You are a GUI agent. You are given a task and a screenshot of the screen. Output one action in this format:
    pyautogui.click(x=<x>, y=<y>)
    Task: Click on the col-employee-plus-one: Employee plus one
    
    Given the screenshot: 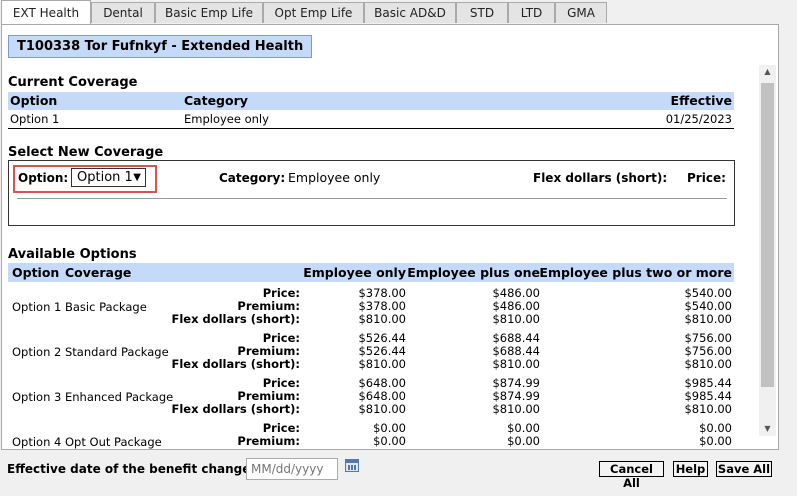 What is the action you would take?
    pyautogui.click(x=473, y=272)
    